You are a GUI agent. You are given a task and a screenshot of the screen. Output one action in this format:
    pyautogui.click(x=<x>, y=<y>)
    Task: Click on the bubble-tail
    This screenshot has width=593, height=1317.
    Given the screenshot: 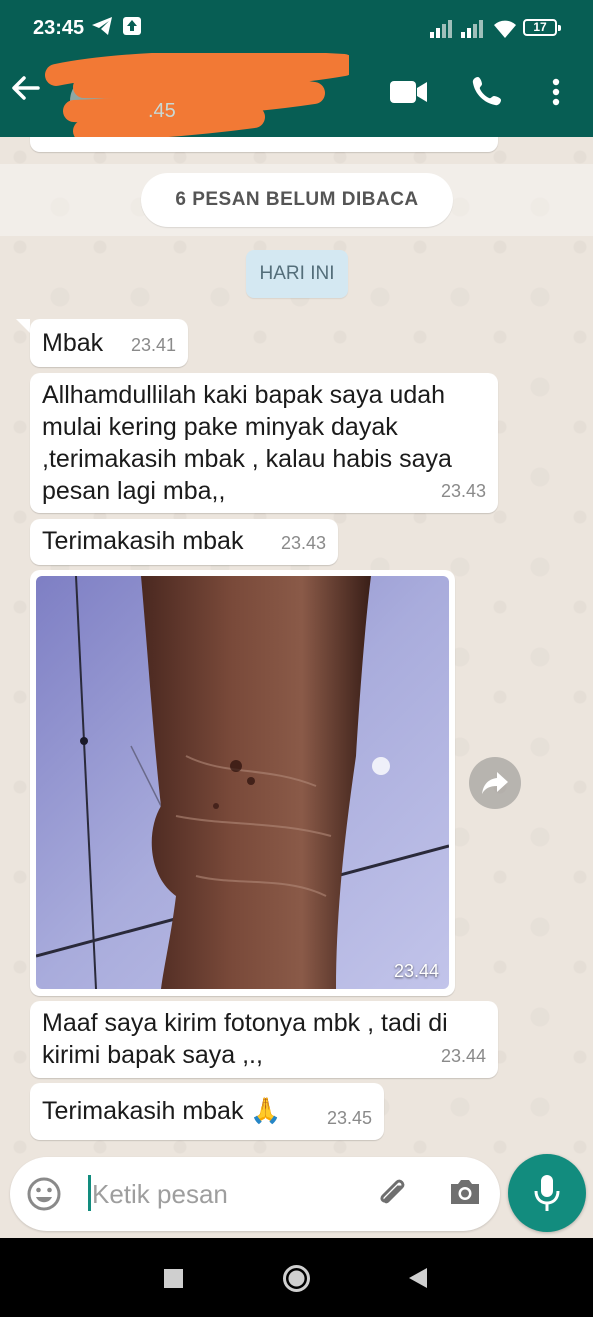 What is the action you would take?
    pyautogui.click(x=23, y=326)
    